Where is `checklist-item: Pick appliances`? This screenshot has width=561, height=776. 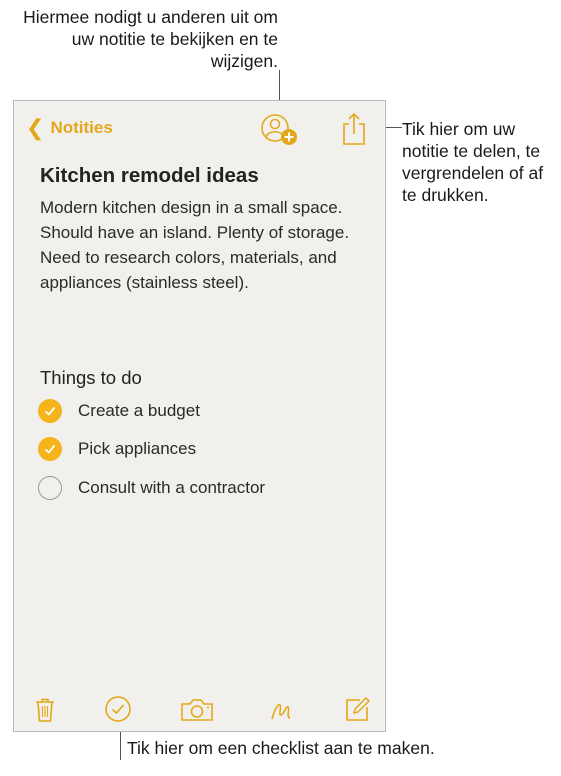
checklist-item: Pick appliances is located at coordinates (117, 449).